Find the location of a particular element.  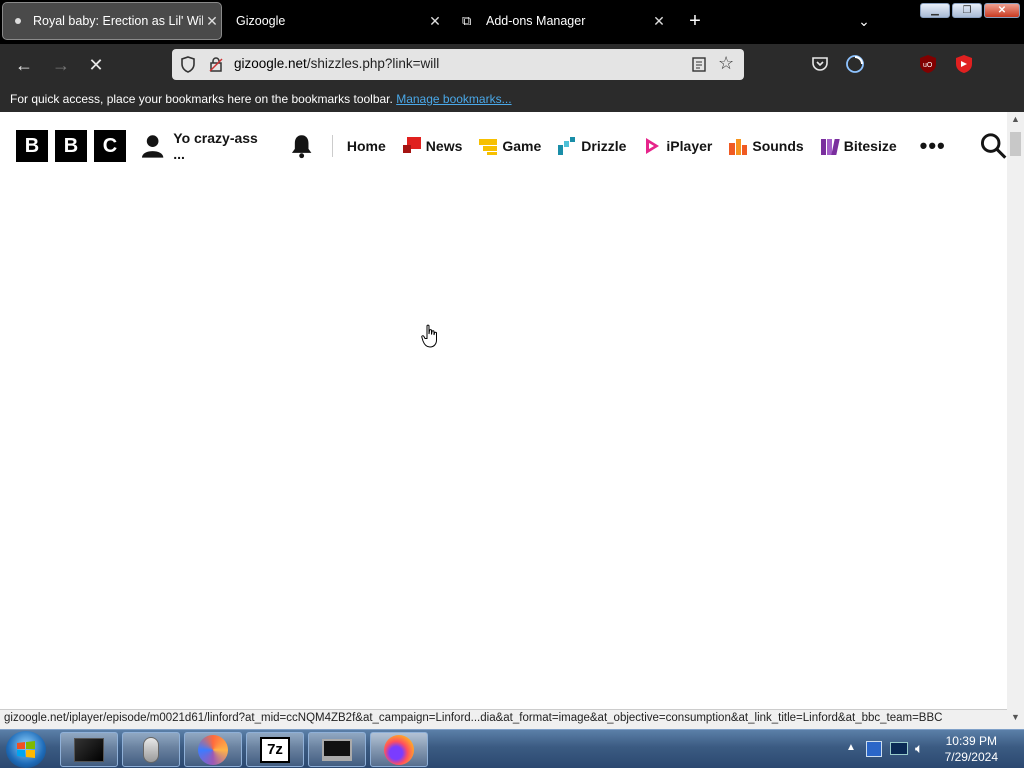

bbc-logo-letter: C is located at coordinates (110, 146).